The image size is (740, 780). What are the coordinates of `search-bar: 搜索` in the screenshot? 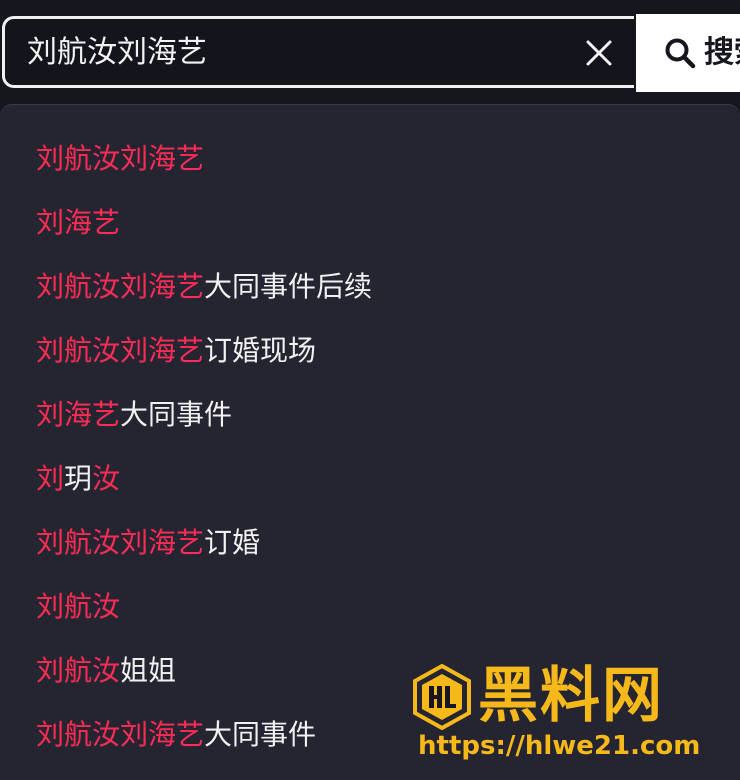 It's located at (370, 54).